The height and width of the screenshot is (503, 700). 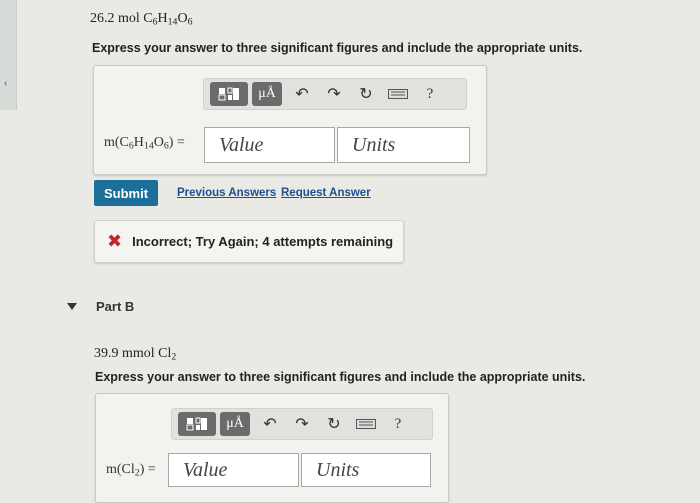 I want to click on left-panel-edge, so click(x=8, y=55).